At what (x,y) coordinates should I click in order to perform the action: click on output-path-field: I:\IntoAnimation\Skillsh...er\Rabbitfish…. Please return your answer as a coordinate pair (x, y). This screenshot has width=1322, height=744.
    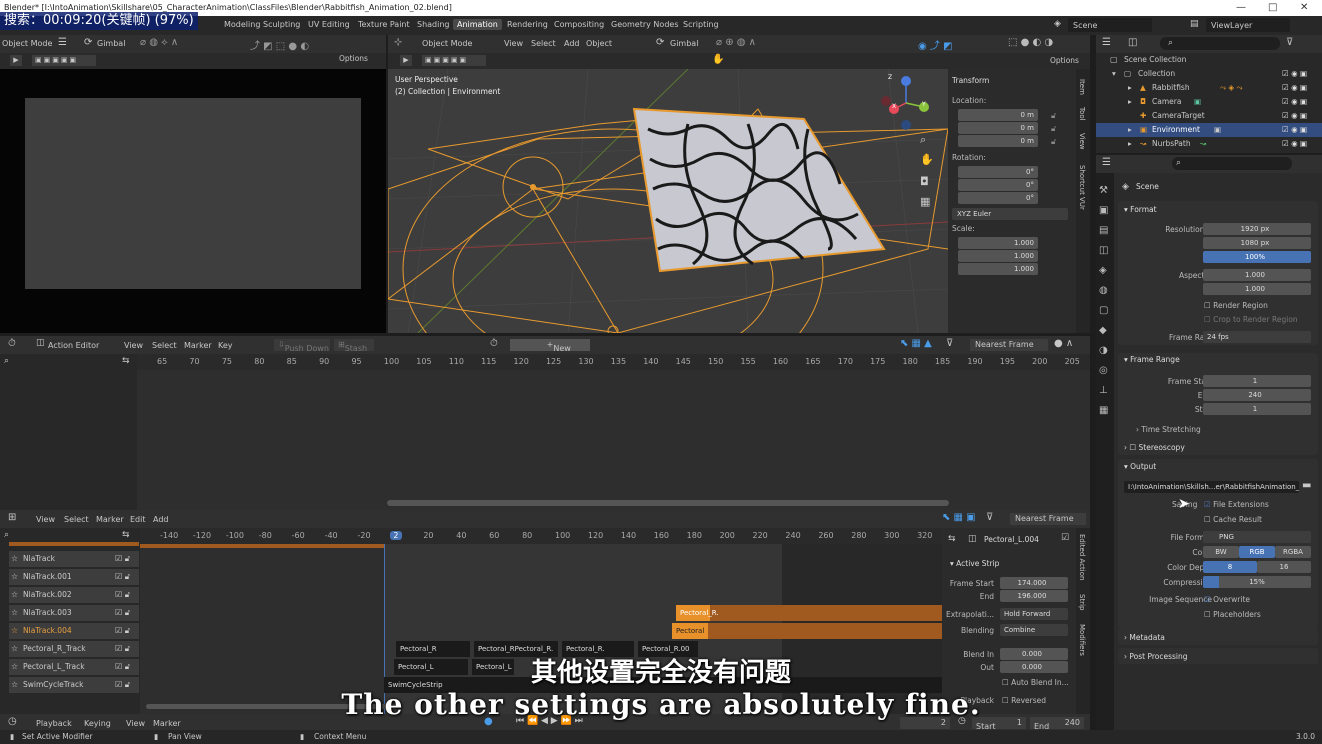
    Looking at the image, I should click on (1211, 487).